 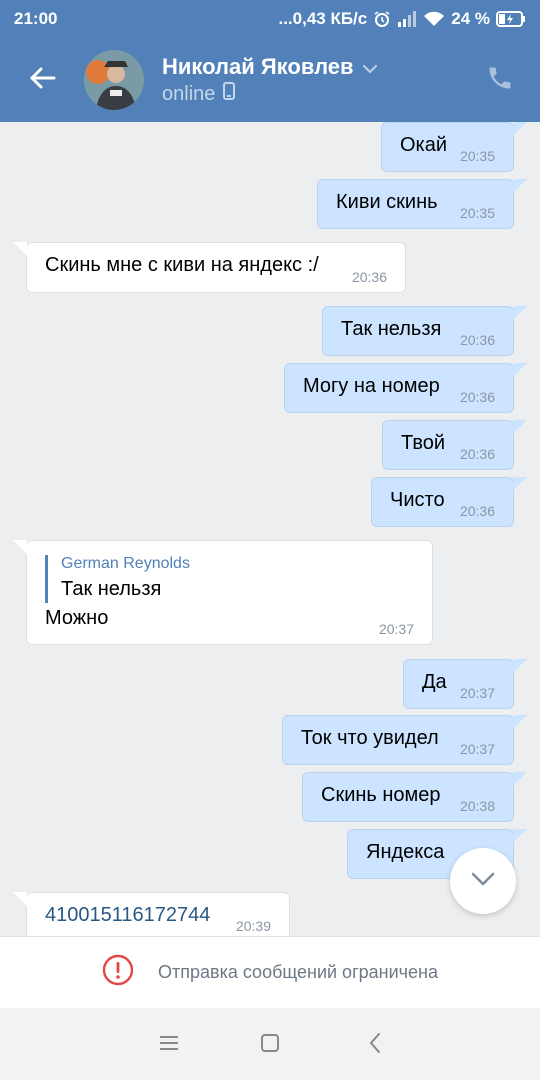 What do you see at coordinates (118, 972) in the screenshot?
I see `exclamation-circle-icon` at bounding box center [118, 972].